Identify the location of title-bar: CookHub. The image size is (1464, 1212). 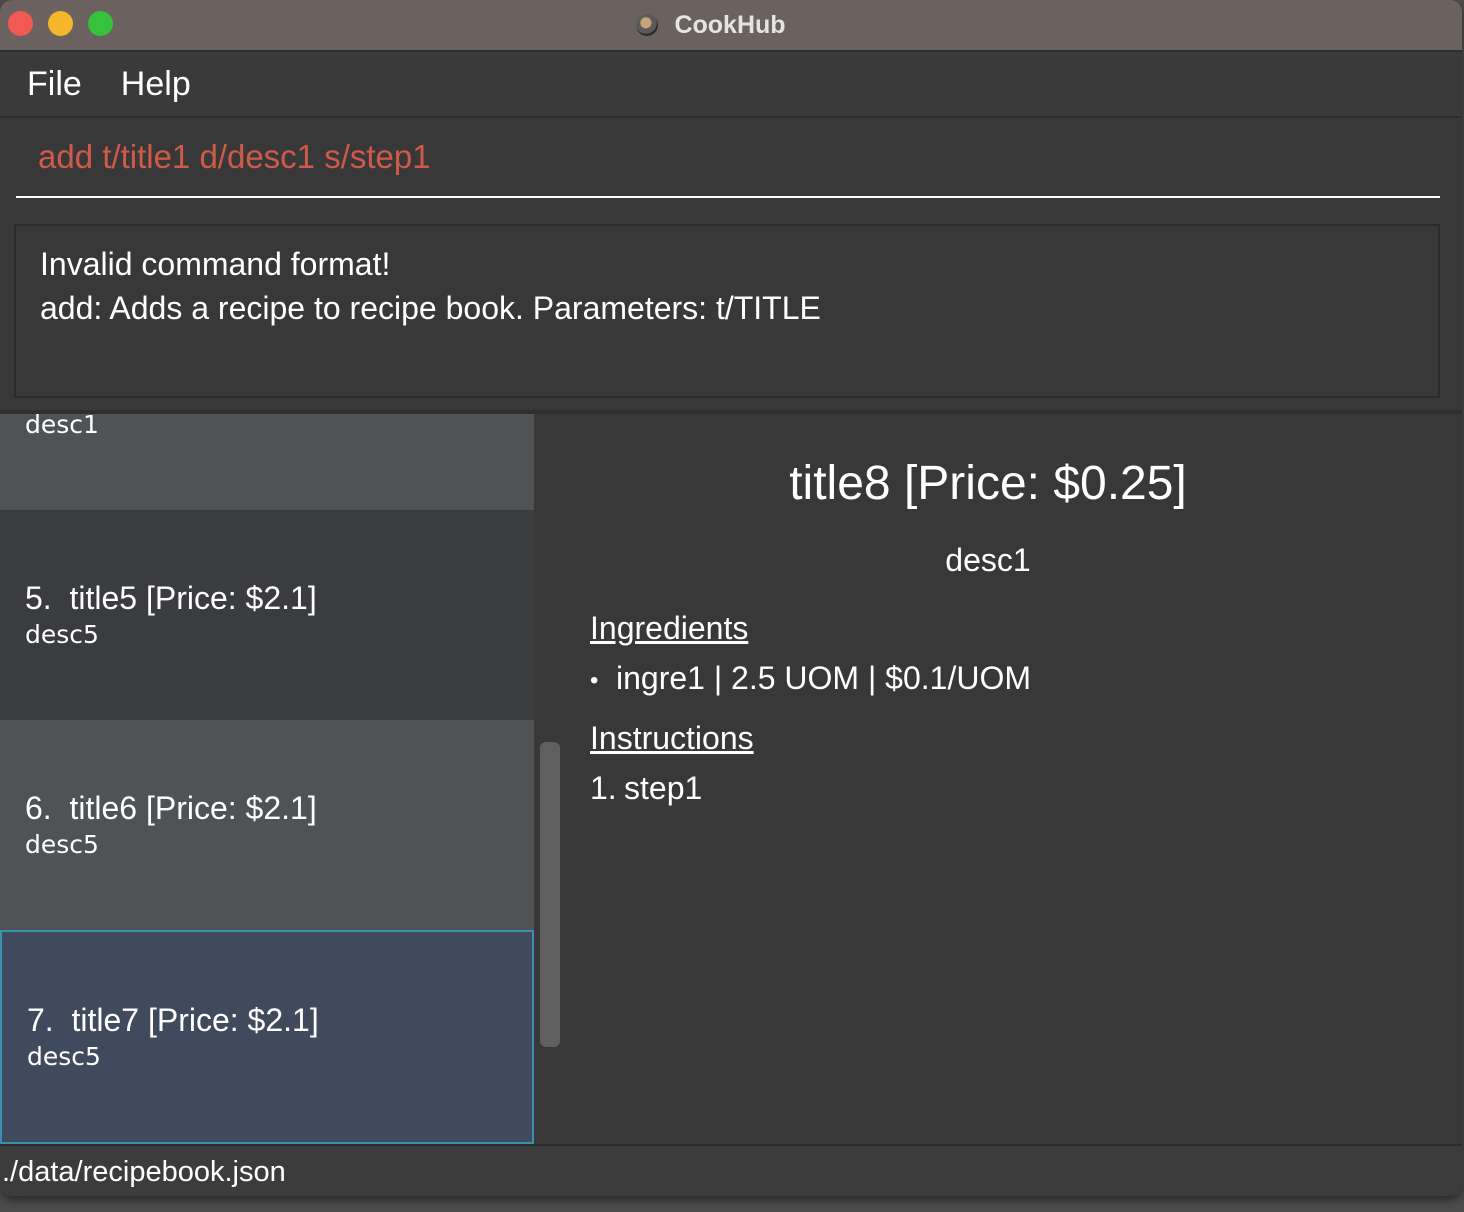
(731, 26).